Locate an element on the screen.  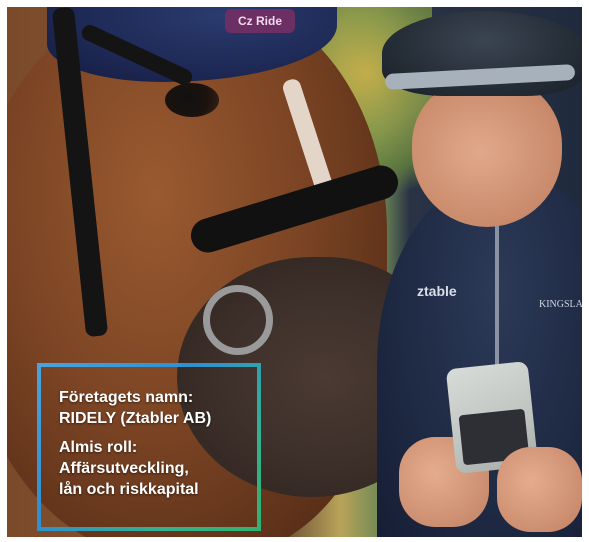
role-label: Almis roll: is located at coordinates (98, 447).